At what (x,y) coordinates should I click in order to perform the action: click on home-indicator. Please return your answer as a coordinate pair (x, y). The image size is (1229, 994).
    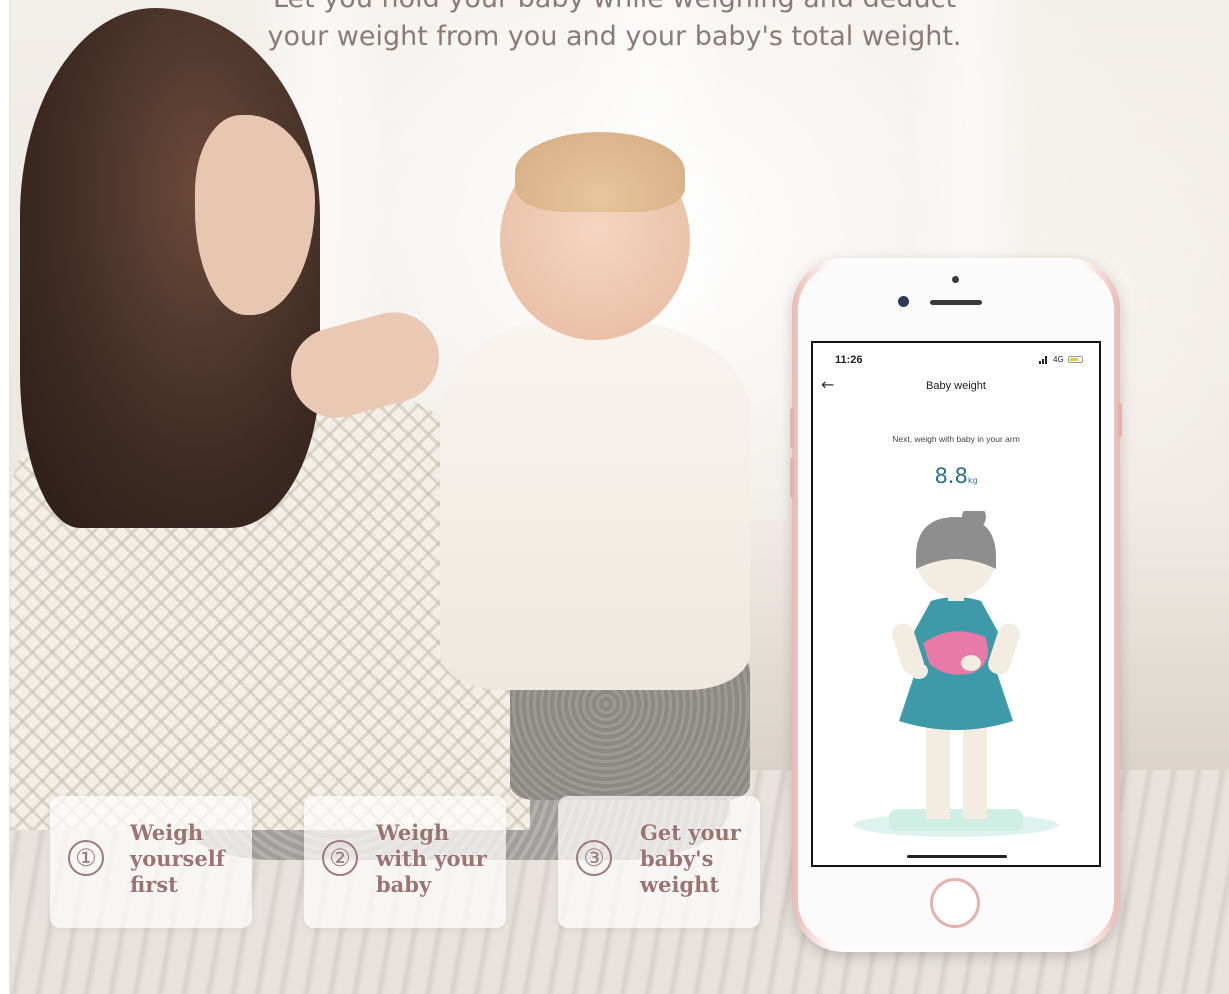
    Looking at the image, I should click on (957, 856).